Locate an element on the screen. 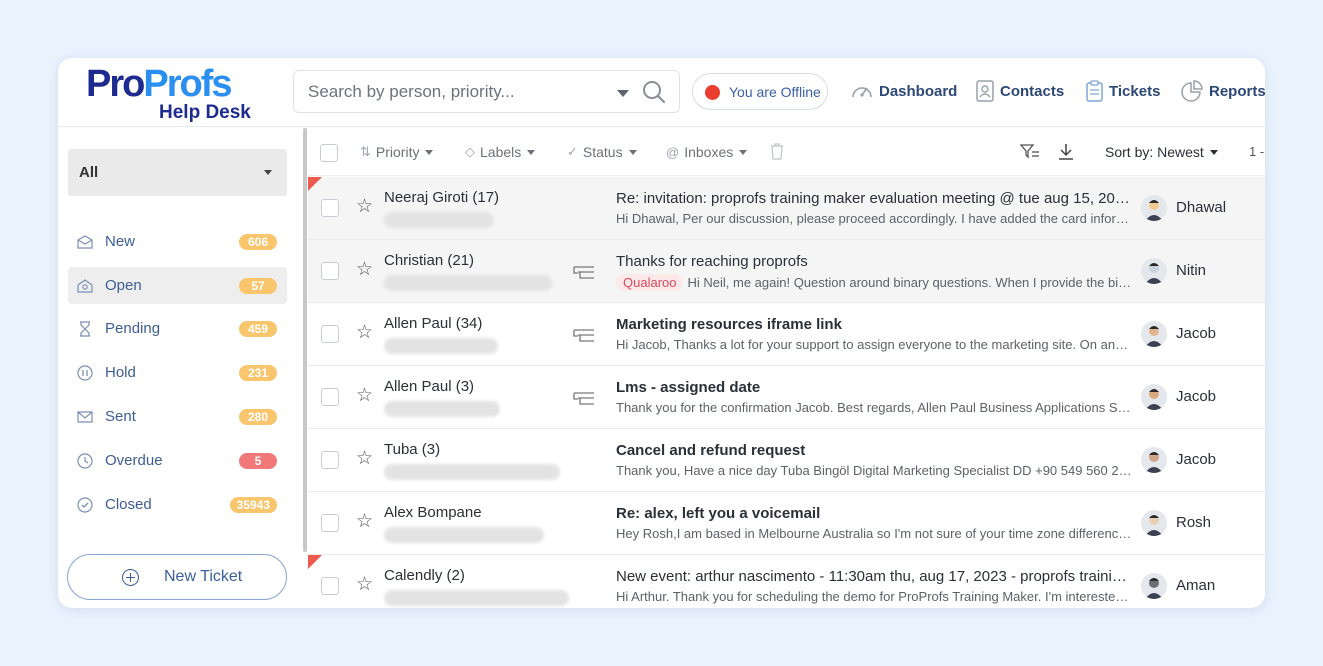  assigned-agent: Aman is located at coordinates (1195, 585).